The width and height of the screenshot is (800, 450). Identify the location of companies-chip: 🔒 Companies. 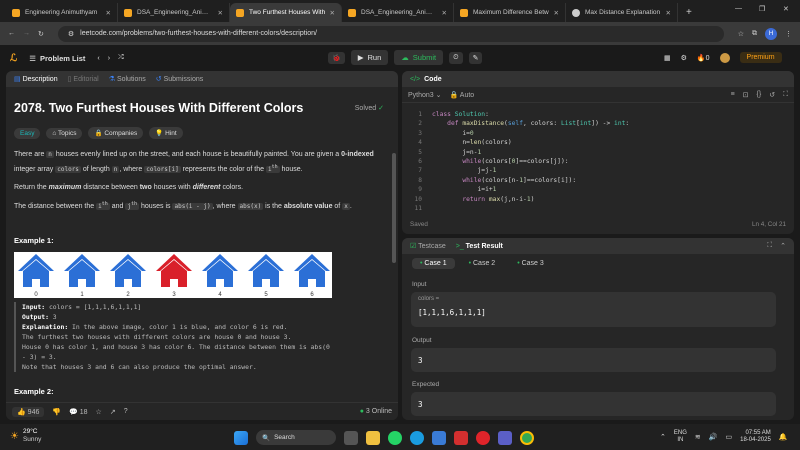
(116, 133).